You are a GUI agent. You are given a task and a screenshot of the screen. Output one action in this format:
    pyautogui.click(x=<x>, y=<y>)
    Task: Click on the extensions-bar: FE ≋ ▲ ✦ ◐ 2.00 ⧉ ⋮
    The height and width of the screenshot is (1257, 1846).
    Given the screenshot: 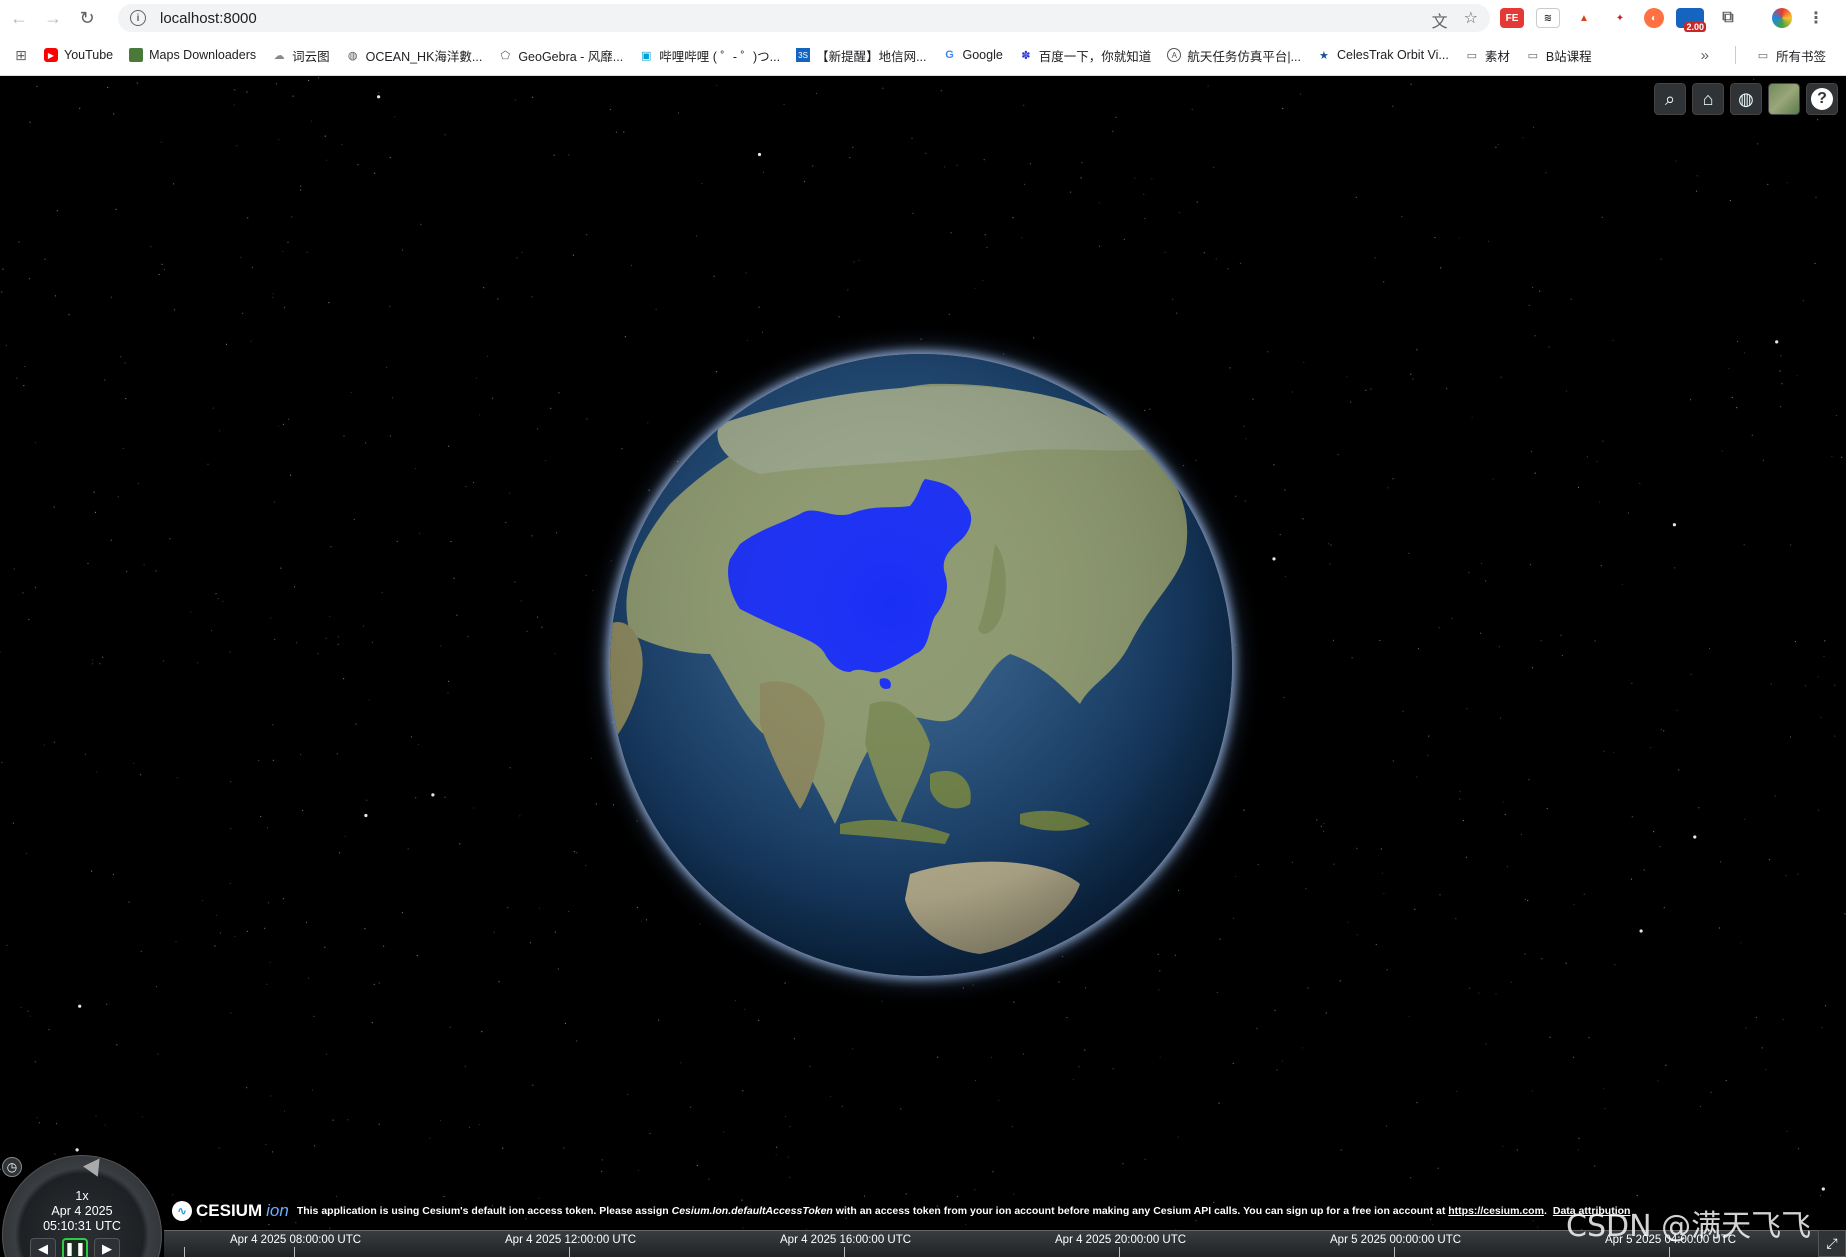 What is the action you would take?
    pyautogui.click(x=1664, y=19)
    